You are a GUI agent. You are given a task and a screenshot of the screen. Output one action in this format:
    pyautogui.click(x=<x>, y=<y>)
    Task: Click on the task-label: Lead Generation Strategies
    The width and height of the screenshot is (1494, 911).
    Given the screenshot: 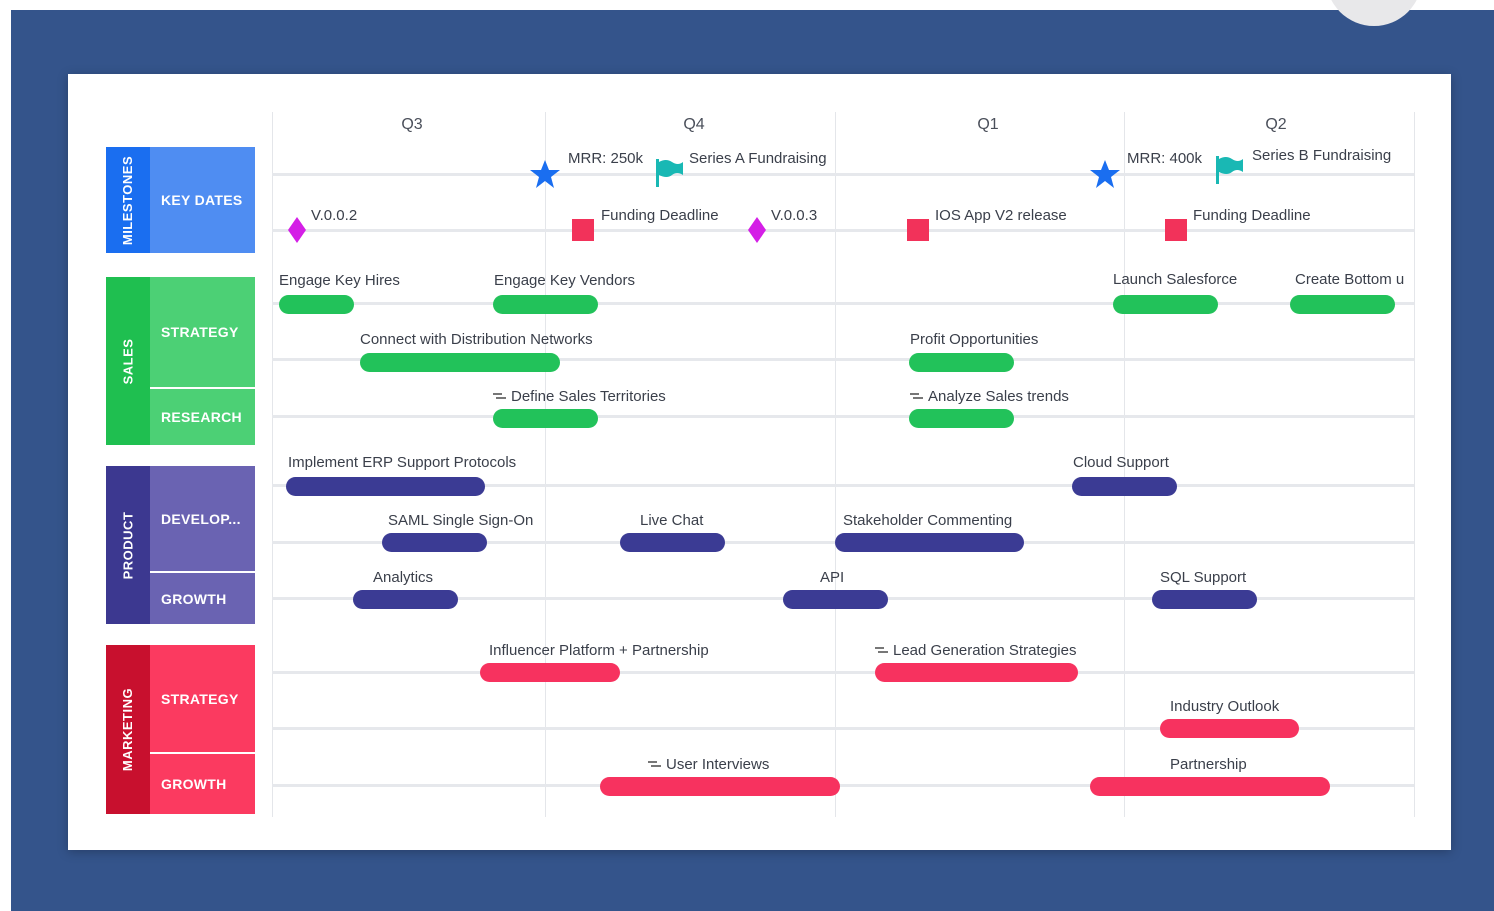 What is the action you would take?
    pyautogui.click(x=975, y=650)
    